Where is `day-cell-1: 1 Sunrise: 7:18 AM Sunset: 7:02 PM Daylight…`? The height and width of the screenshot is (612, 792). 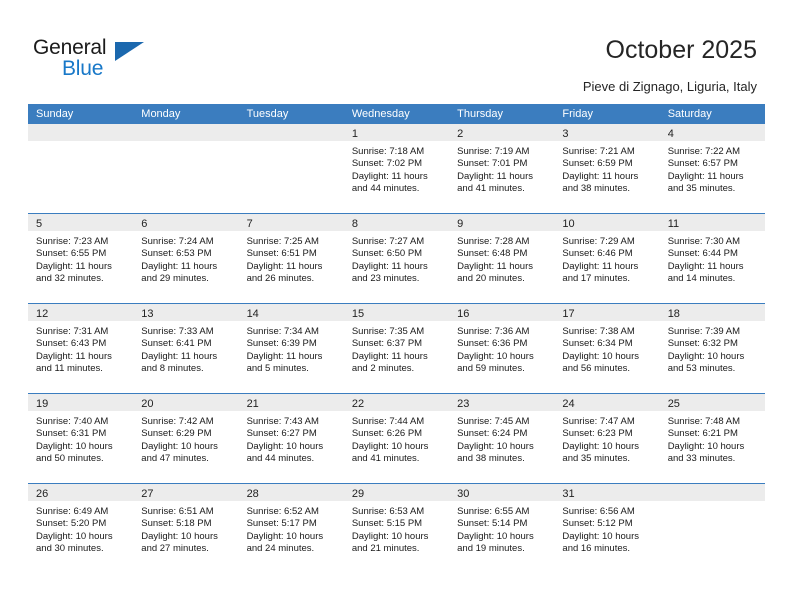
day-cell-1: 1 Sunrise: 7:18 AM Sunset: 7:02 PM Daylight… is located at coordinates (396, 168).